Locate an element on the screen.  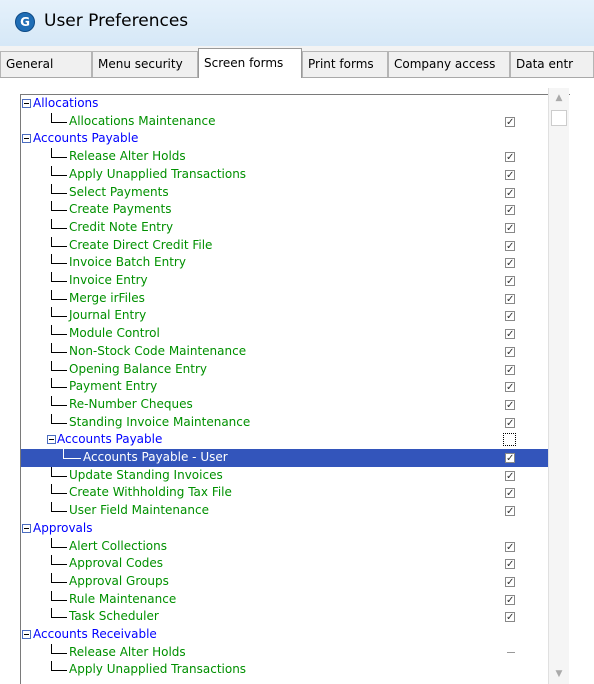
scroll-down-icon: ▼ is located at coordinates (559, 674).